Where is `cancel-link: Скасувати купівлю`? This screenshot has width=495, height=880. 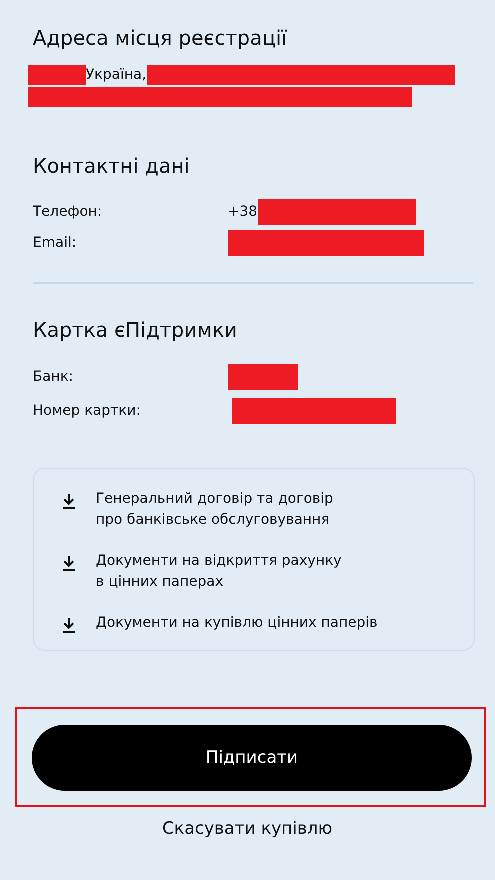
cancel-link: Скасувати купівлю is located at coordinates (247, 829).